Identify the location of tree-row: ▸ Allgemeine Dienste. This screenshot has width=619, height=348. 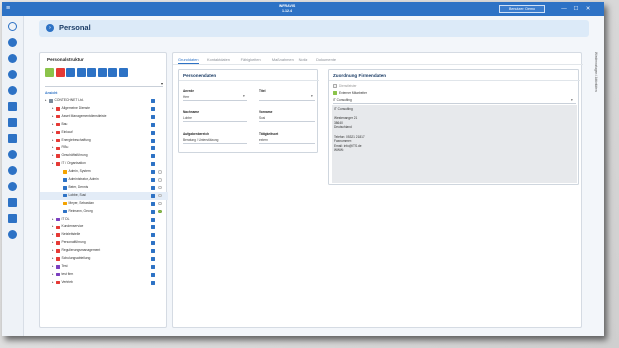
(104, 109).